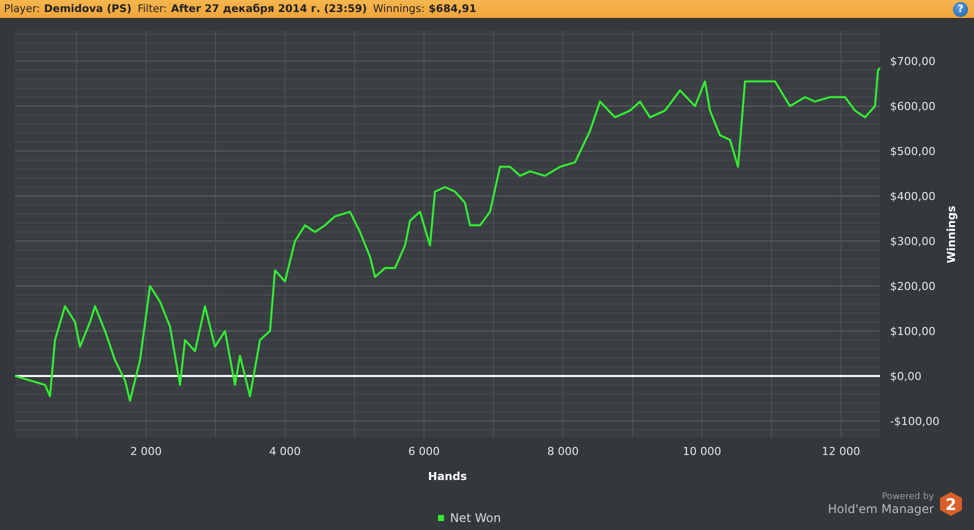 This screenshot has height=530, width=974. What do you see at coordinates (152, 9) in the screenshot?
I see `filter-label: Filter:` at bounding box center [152, 9].